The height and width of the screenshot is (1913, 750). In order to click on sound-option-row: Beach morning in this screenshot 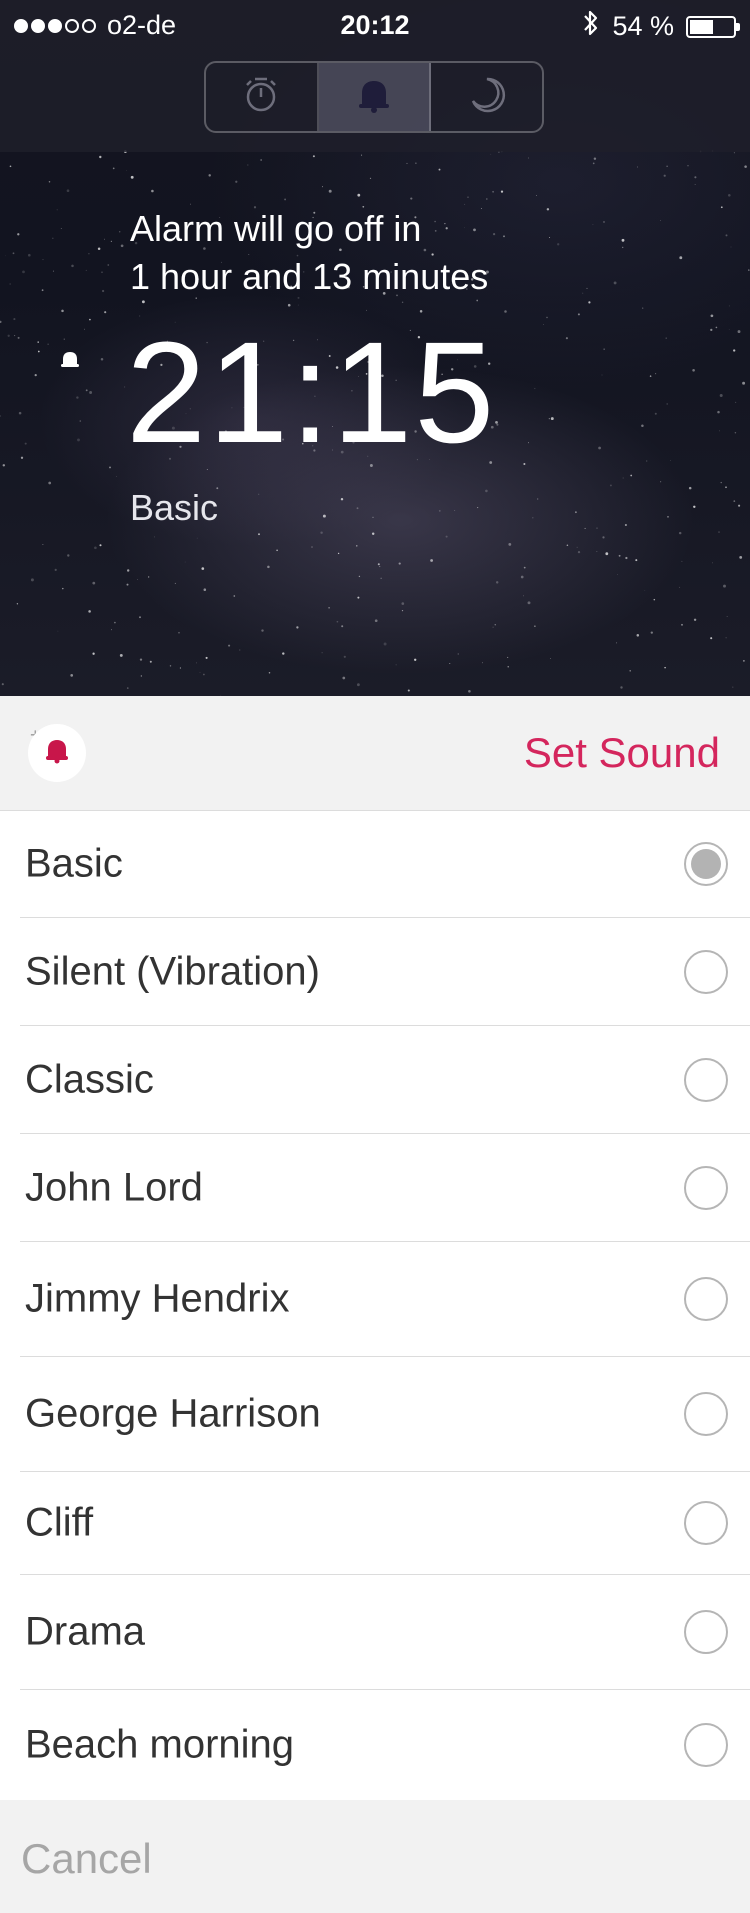, I will do `click(385, 1745)`.